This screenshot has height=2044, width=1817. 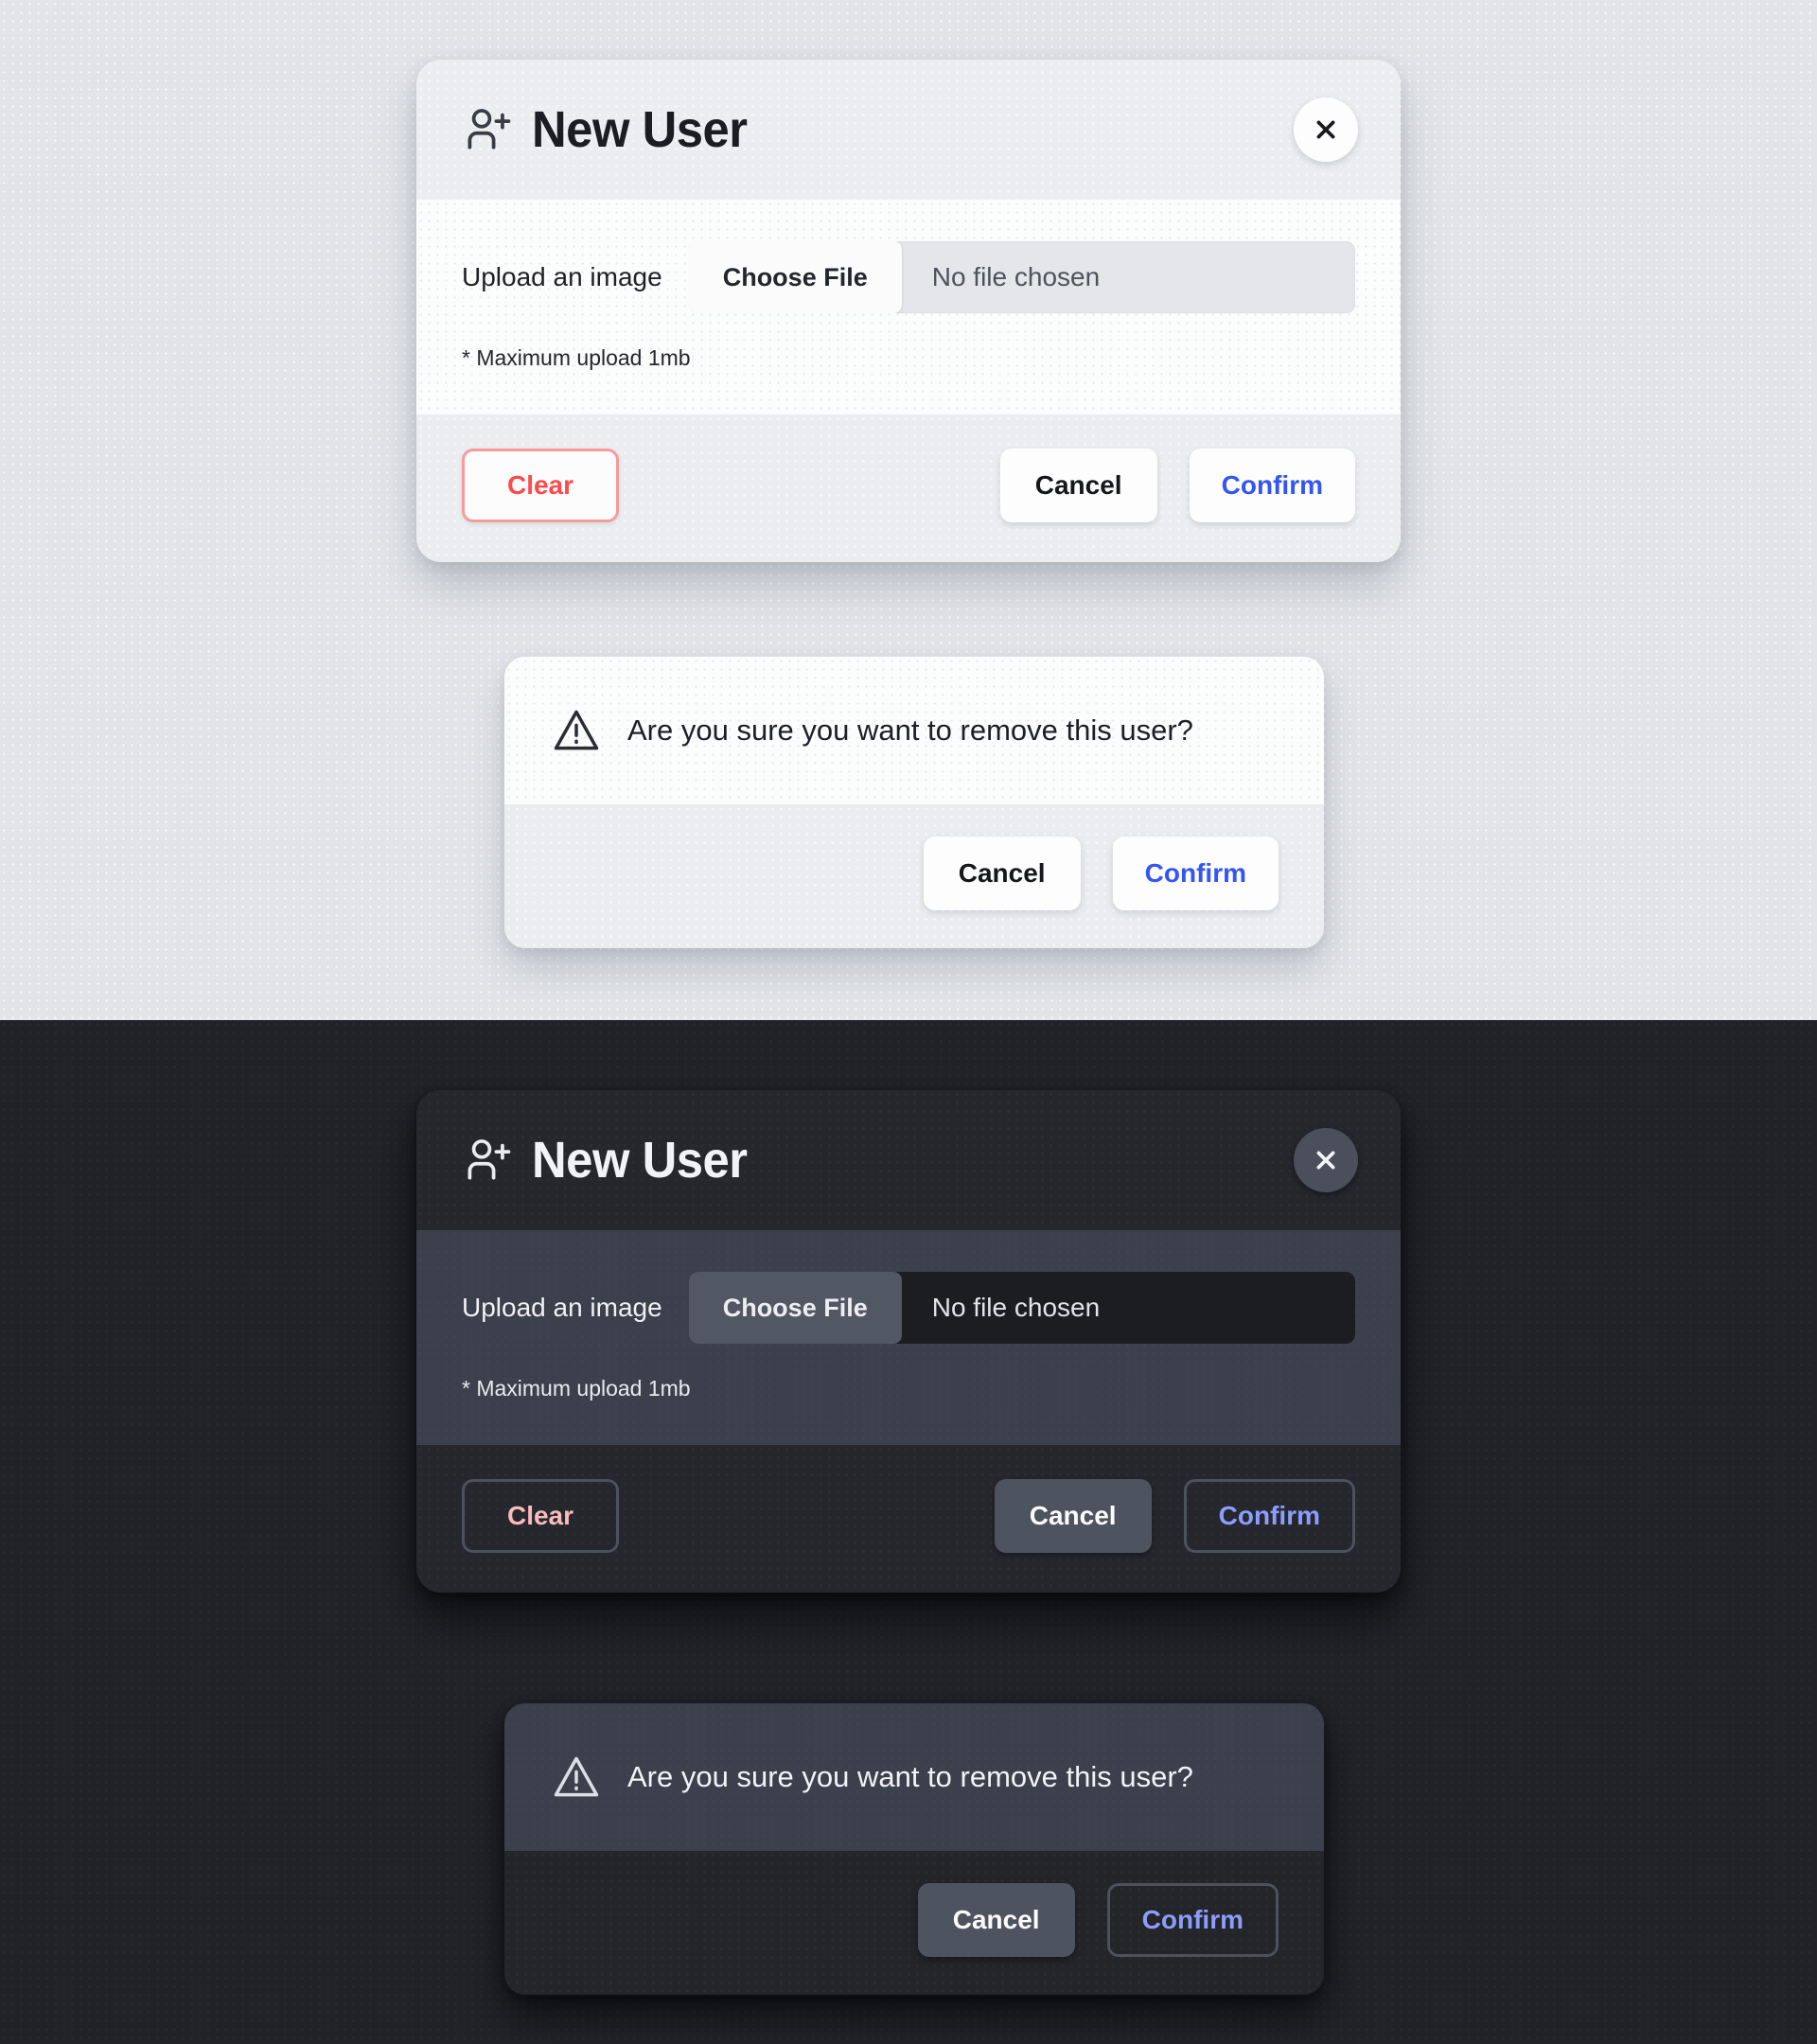 I want to click on cancel-button: Cancel, so click(x=1078, y=486).